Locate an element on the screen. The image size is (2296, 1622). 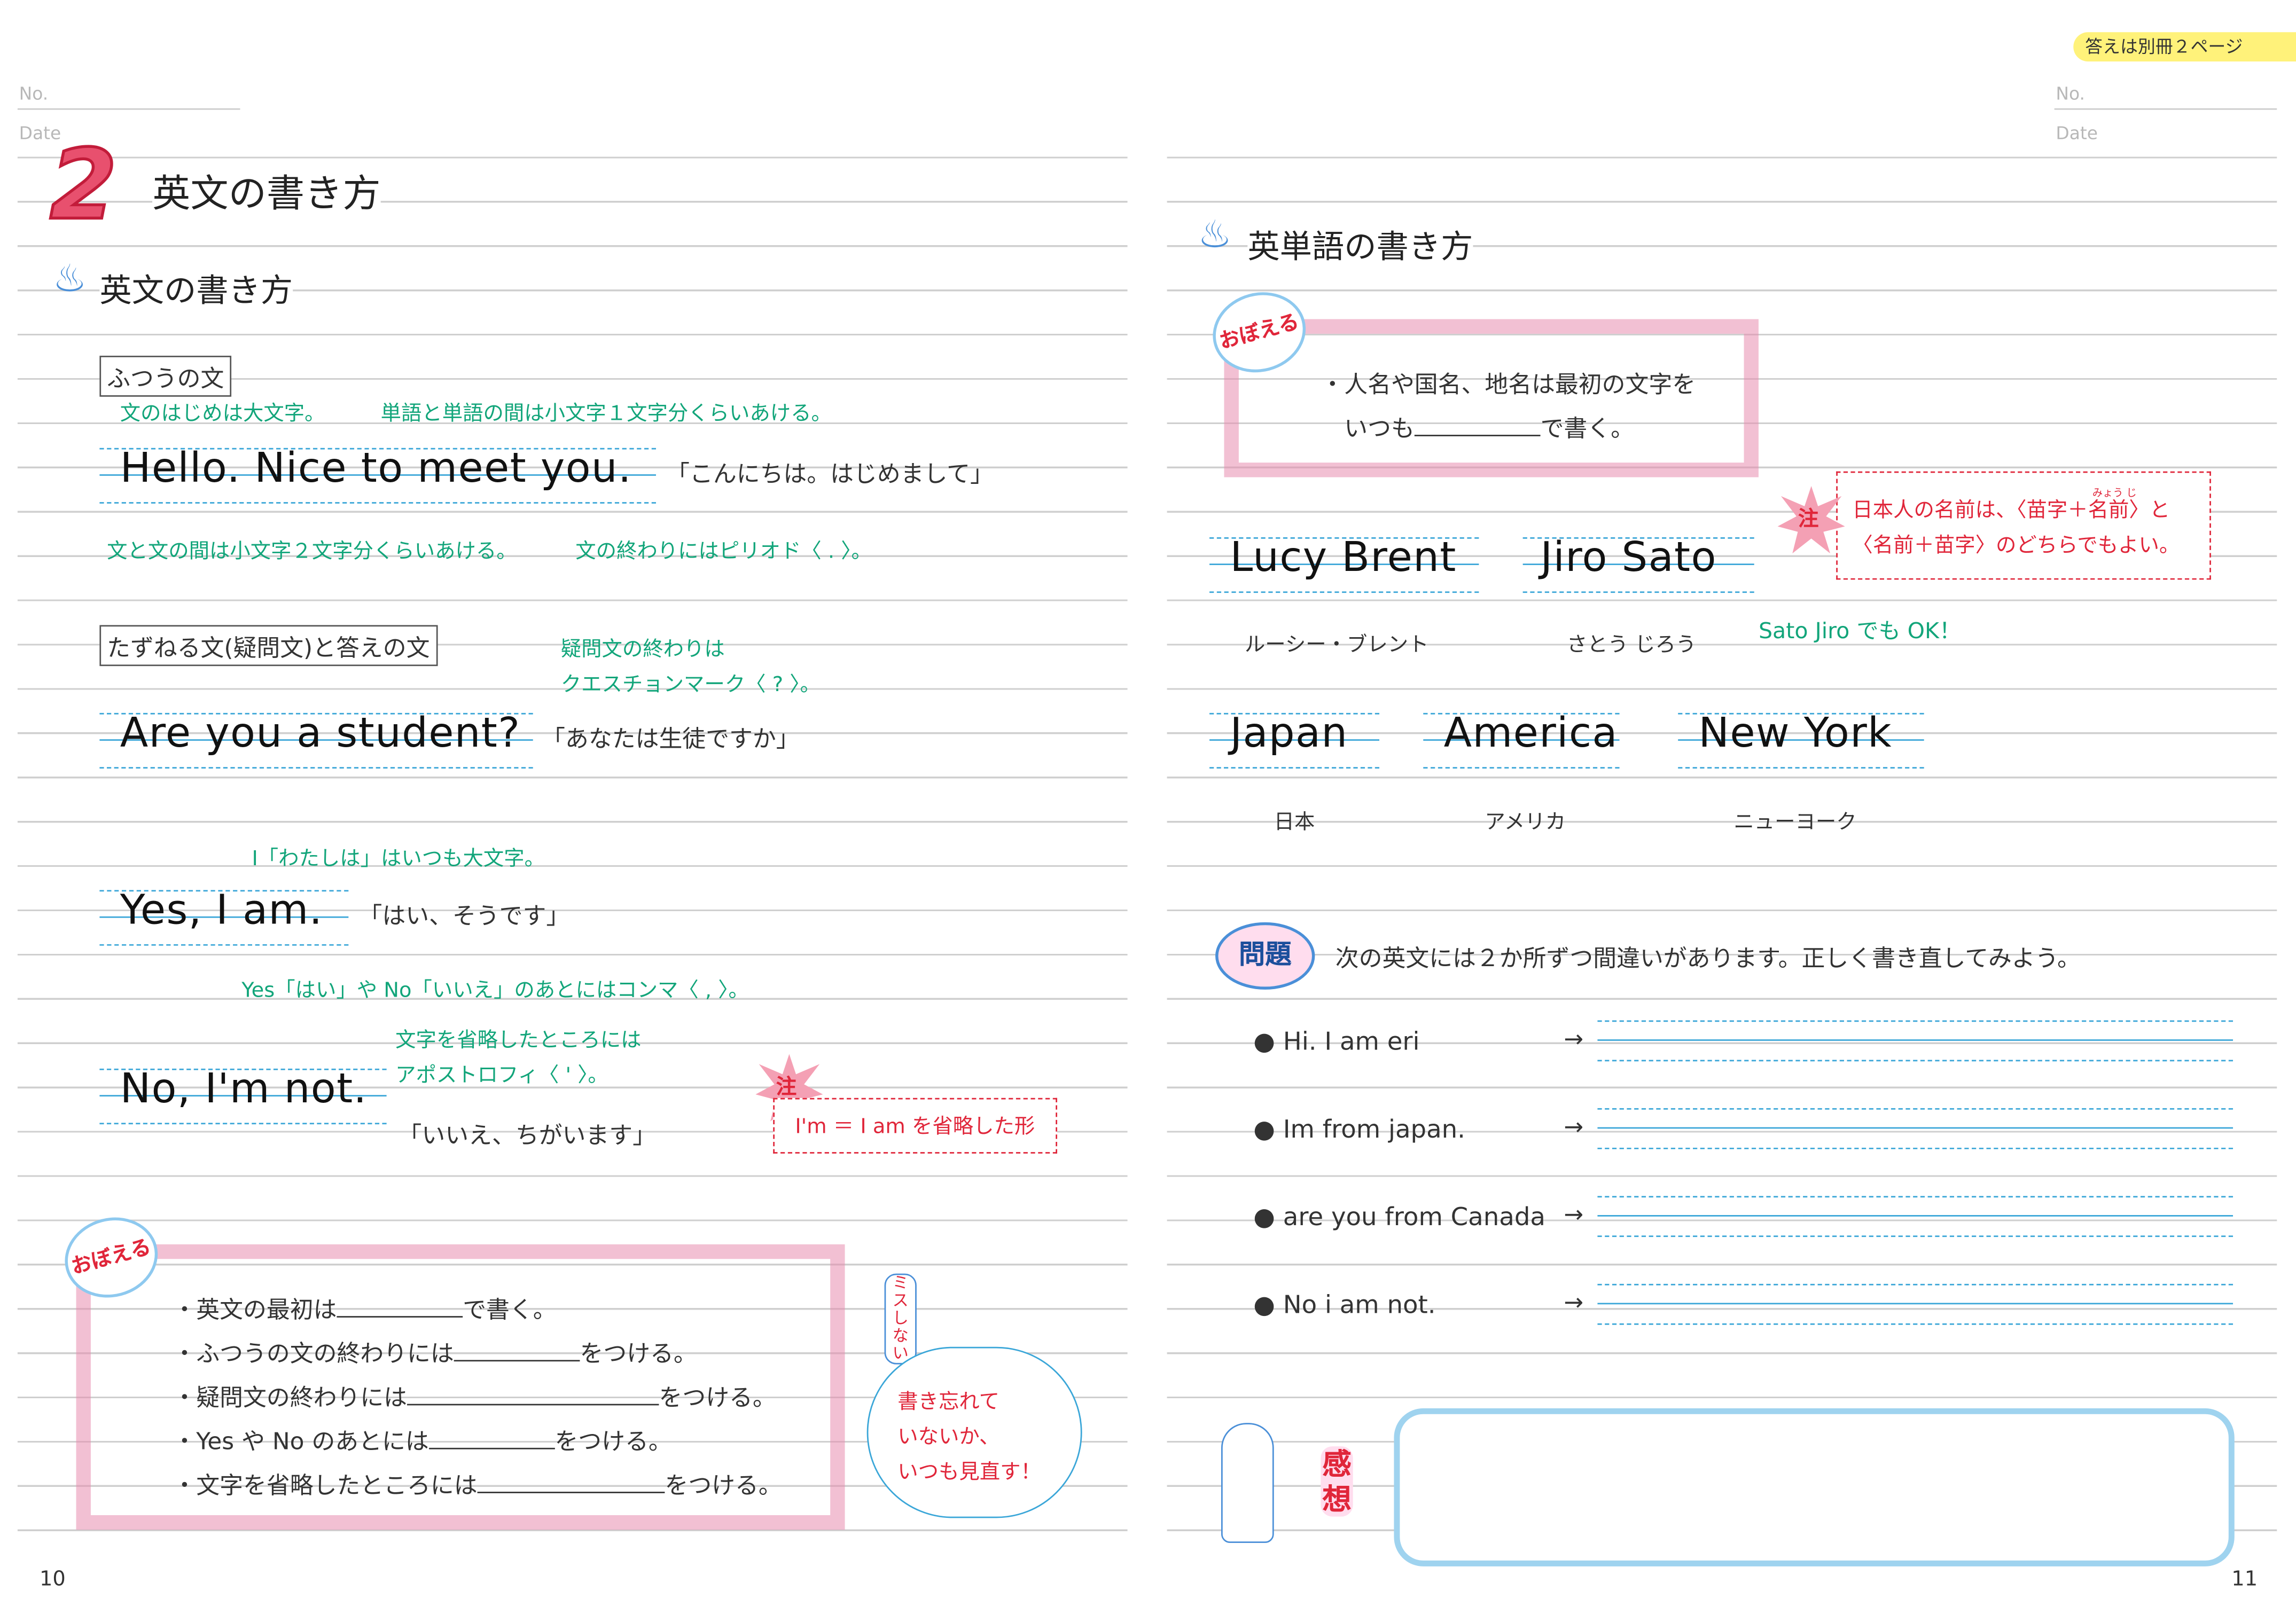
problem-item: ● are you from Canada is located at coordinates (1399, 1218).